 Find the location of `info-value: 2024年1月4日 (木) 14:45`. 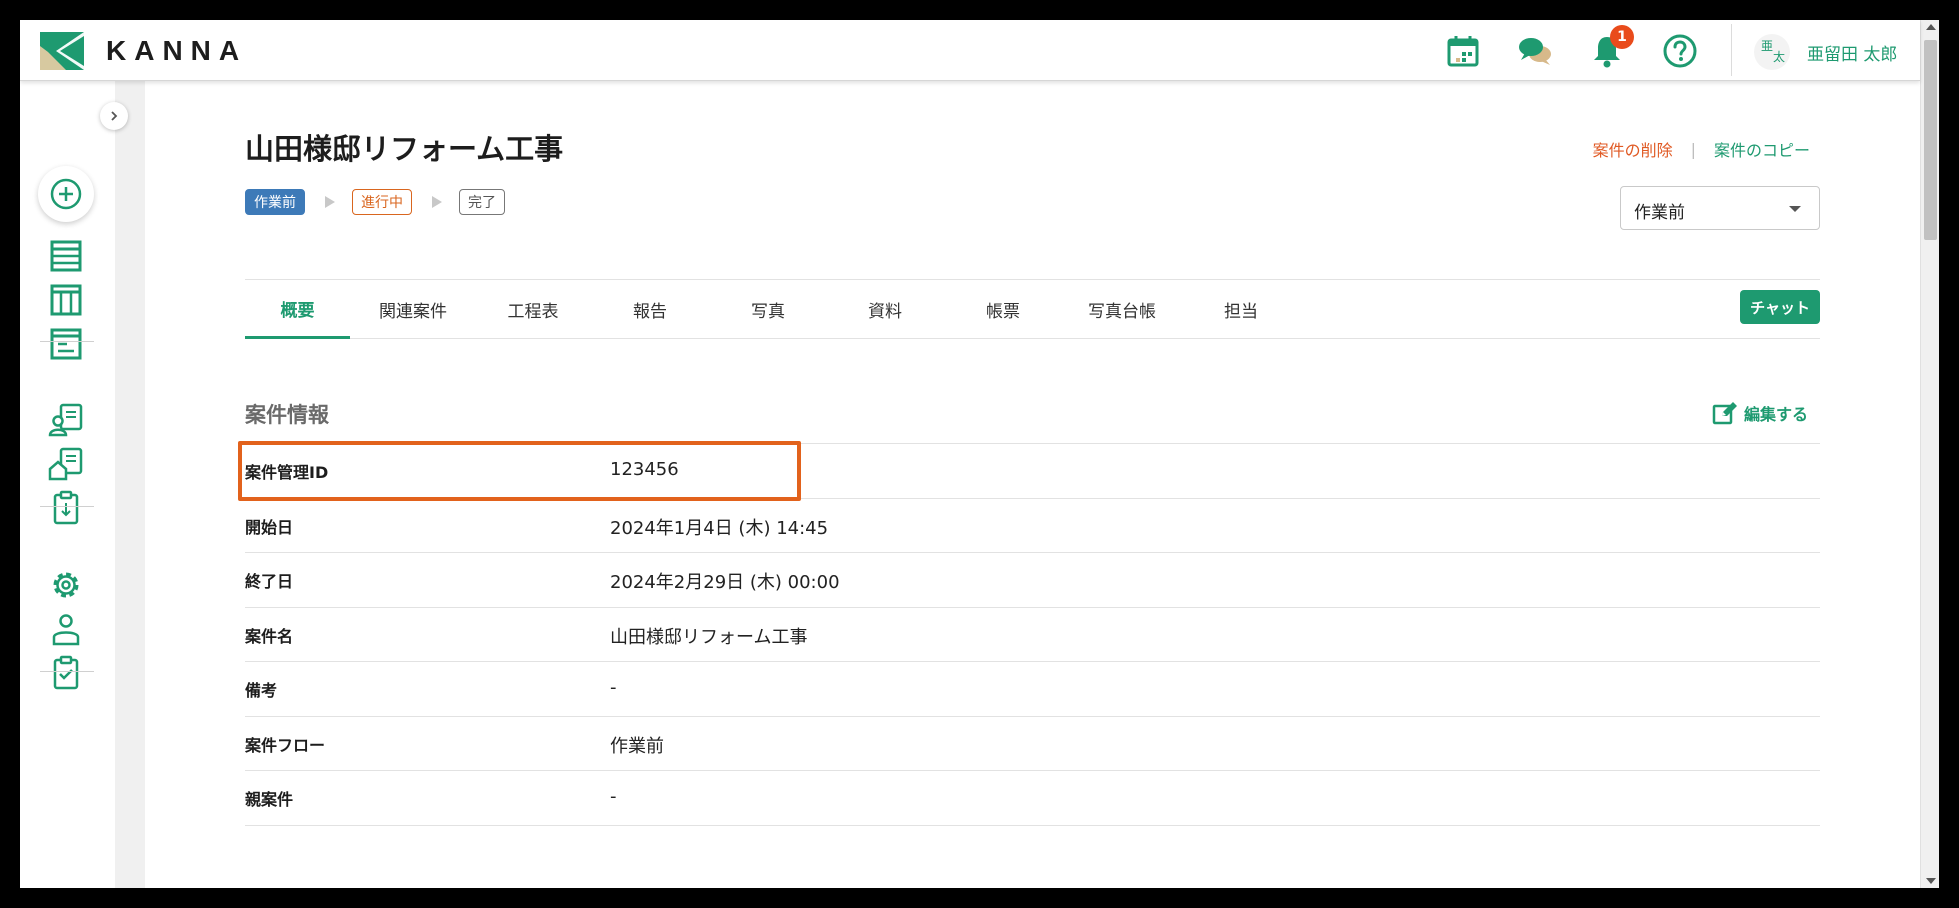

info-value: 2024年1月4日 (木) 14:45 is located at coordinates (719, 528).